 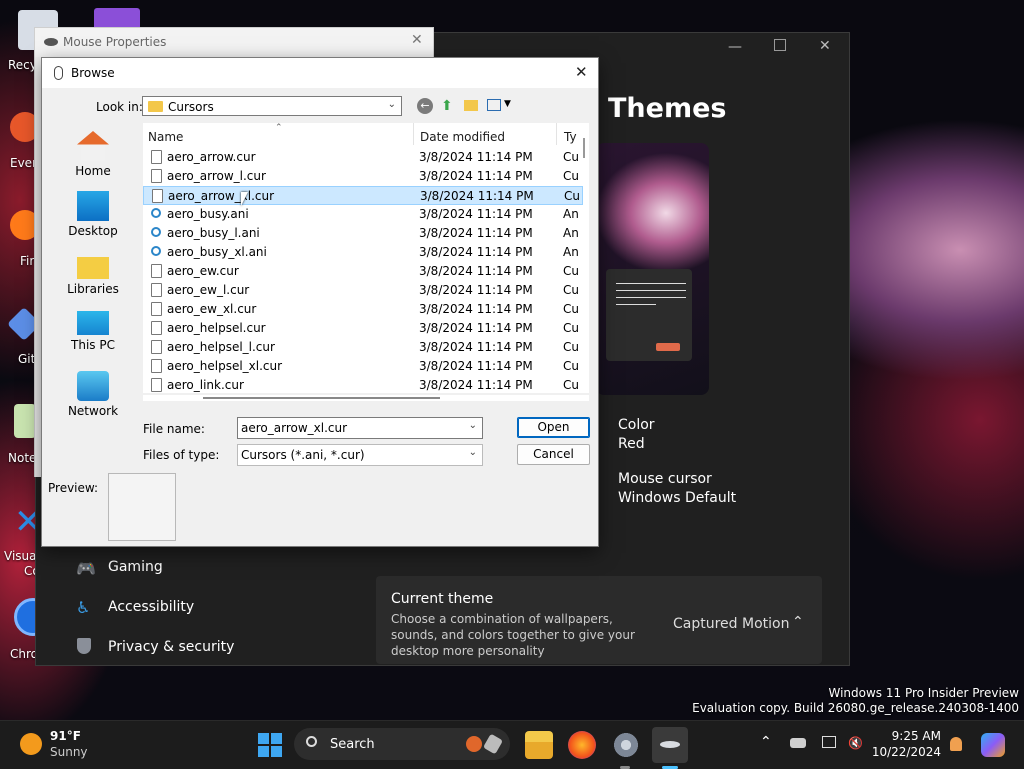 What do you see at coordinates (73, 488) in the screenshot?
I see `preview-label: Preview:` at bounding box center [73, 488].